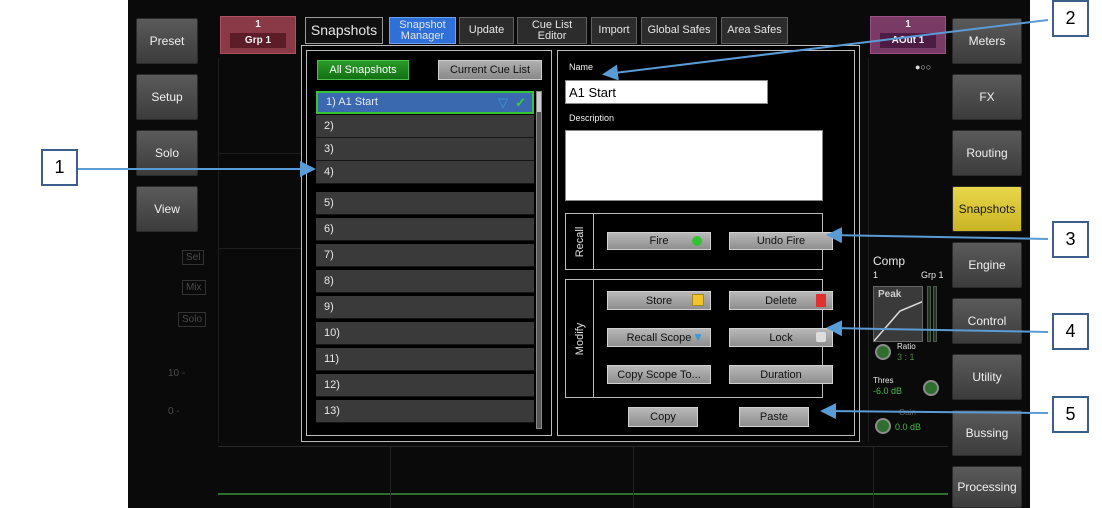 The width and height of the screenshot is (1102, 508). What do you see at coordinates (987, 41) in the screenshot?
I see `meters-key: Meters` at bounding box center [987, 41].